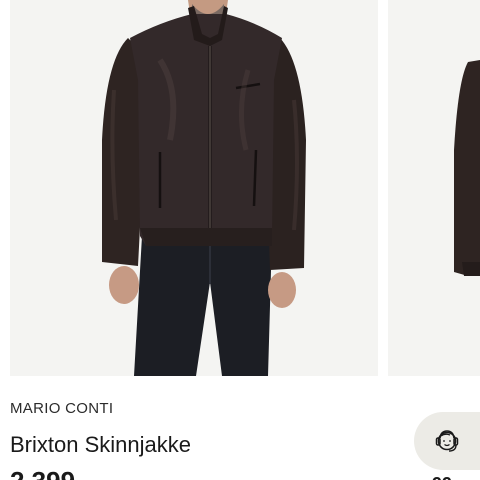  I want to click on customer-service-headset-icon, so click(447, 441).